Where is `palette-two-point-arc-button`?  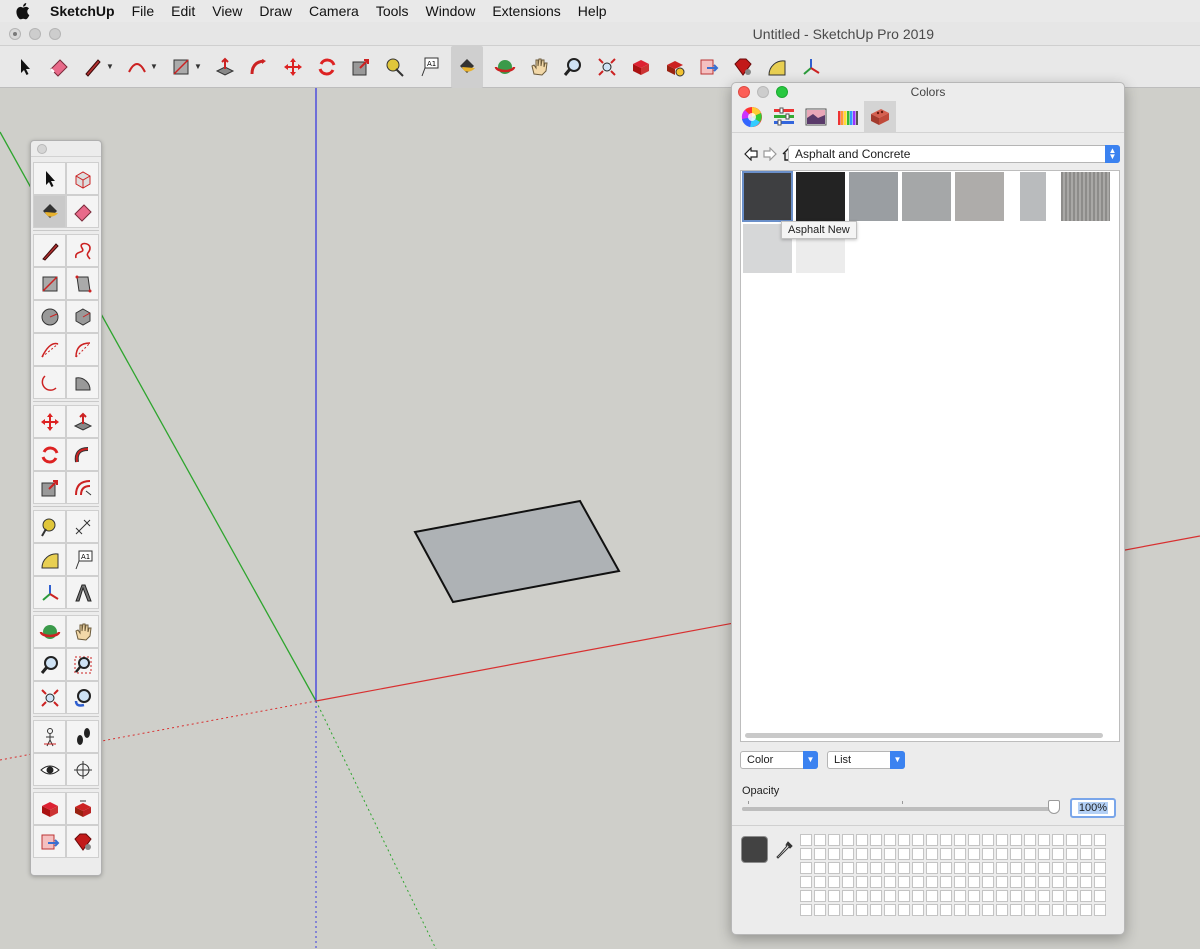 palette-two-point-arc-button is located at coordinates (82, 349).